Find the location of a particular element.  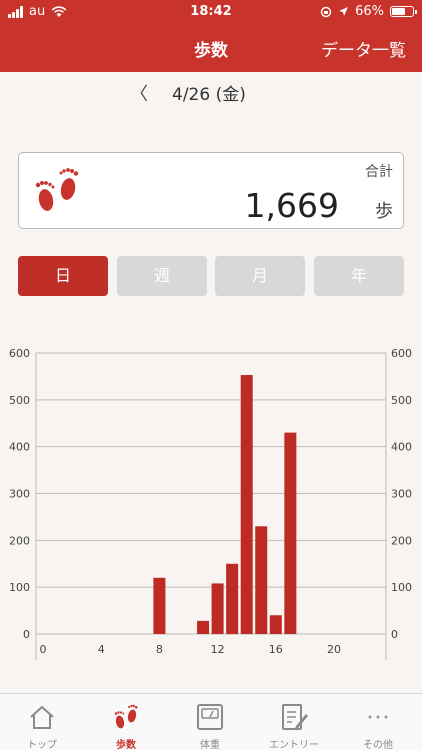

tabbar-label: 体重 is located at coordinates (210, 745).